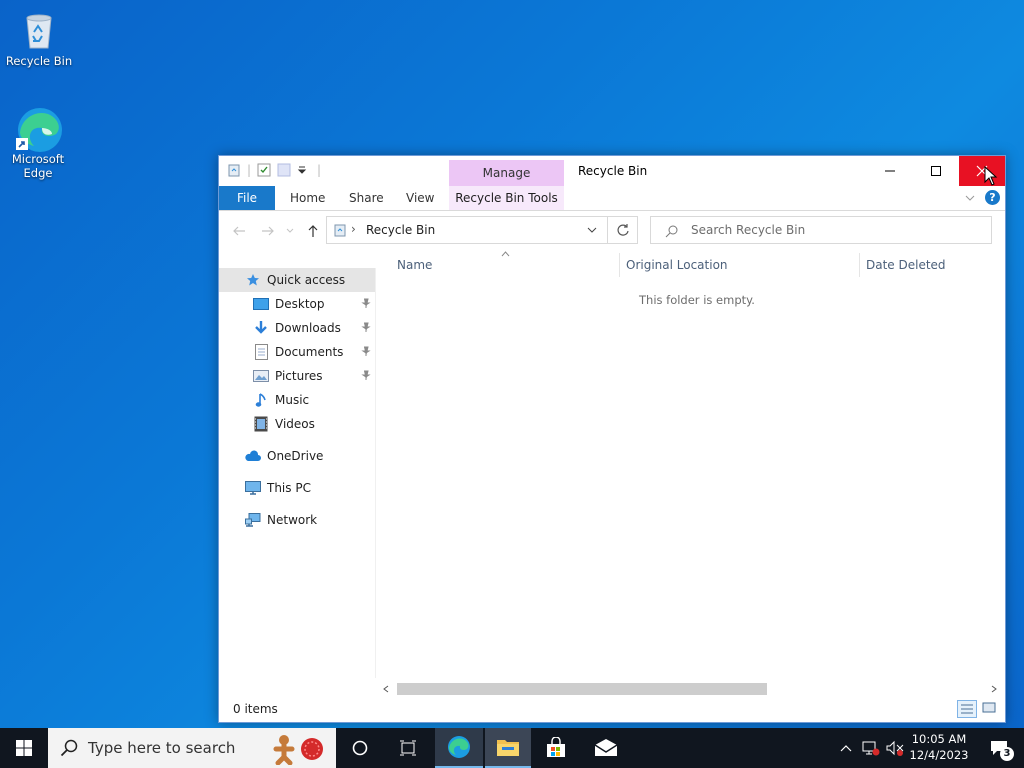 Image resolution: width=1024 pixels, height=768 pixels. What do you see at coordinates (366, 351) in the screenshot?
I see `pin-icon` at bounding box center [366, 351].